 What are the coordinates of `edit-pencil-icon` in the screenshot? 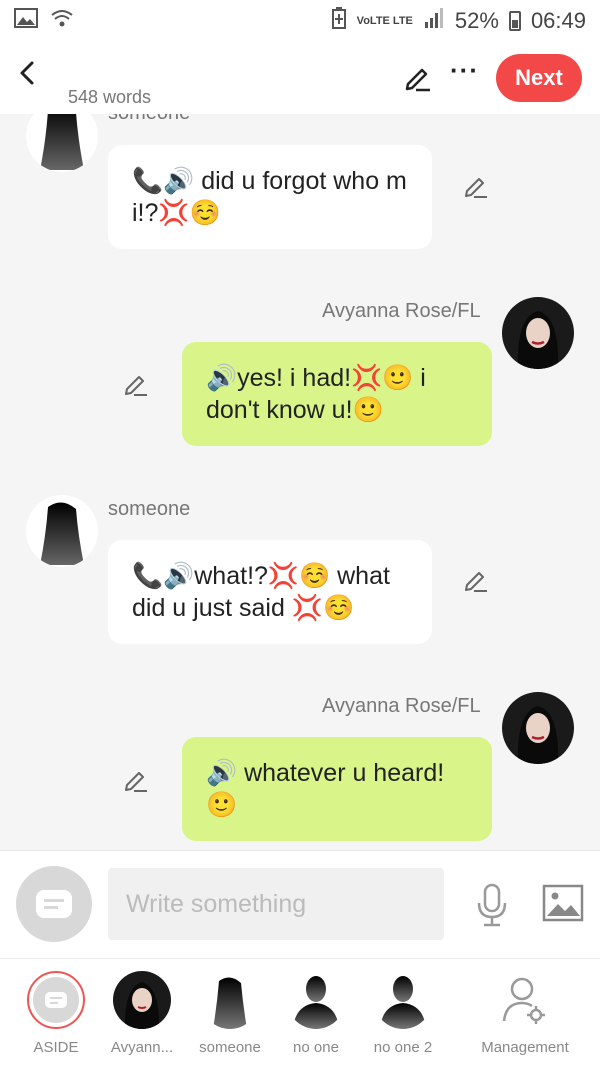 It's located at (418, 78).